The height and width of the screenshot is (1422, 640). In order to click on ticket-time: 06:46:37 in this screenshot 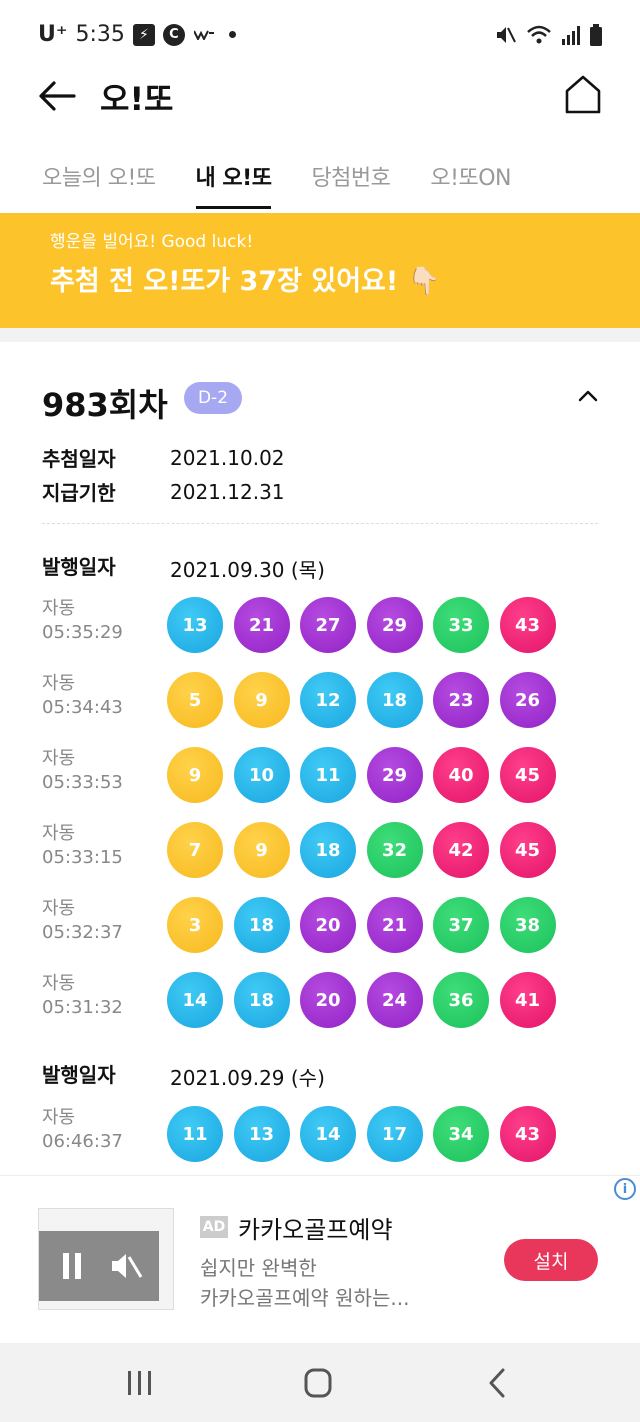, I will do `click(82, 1141)`.